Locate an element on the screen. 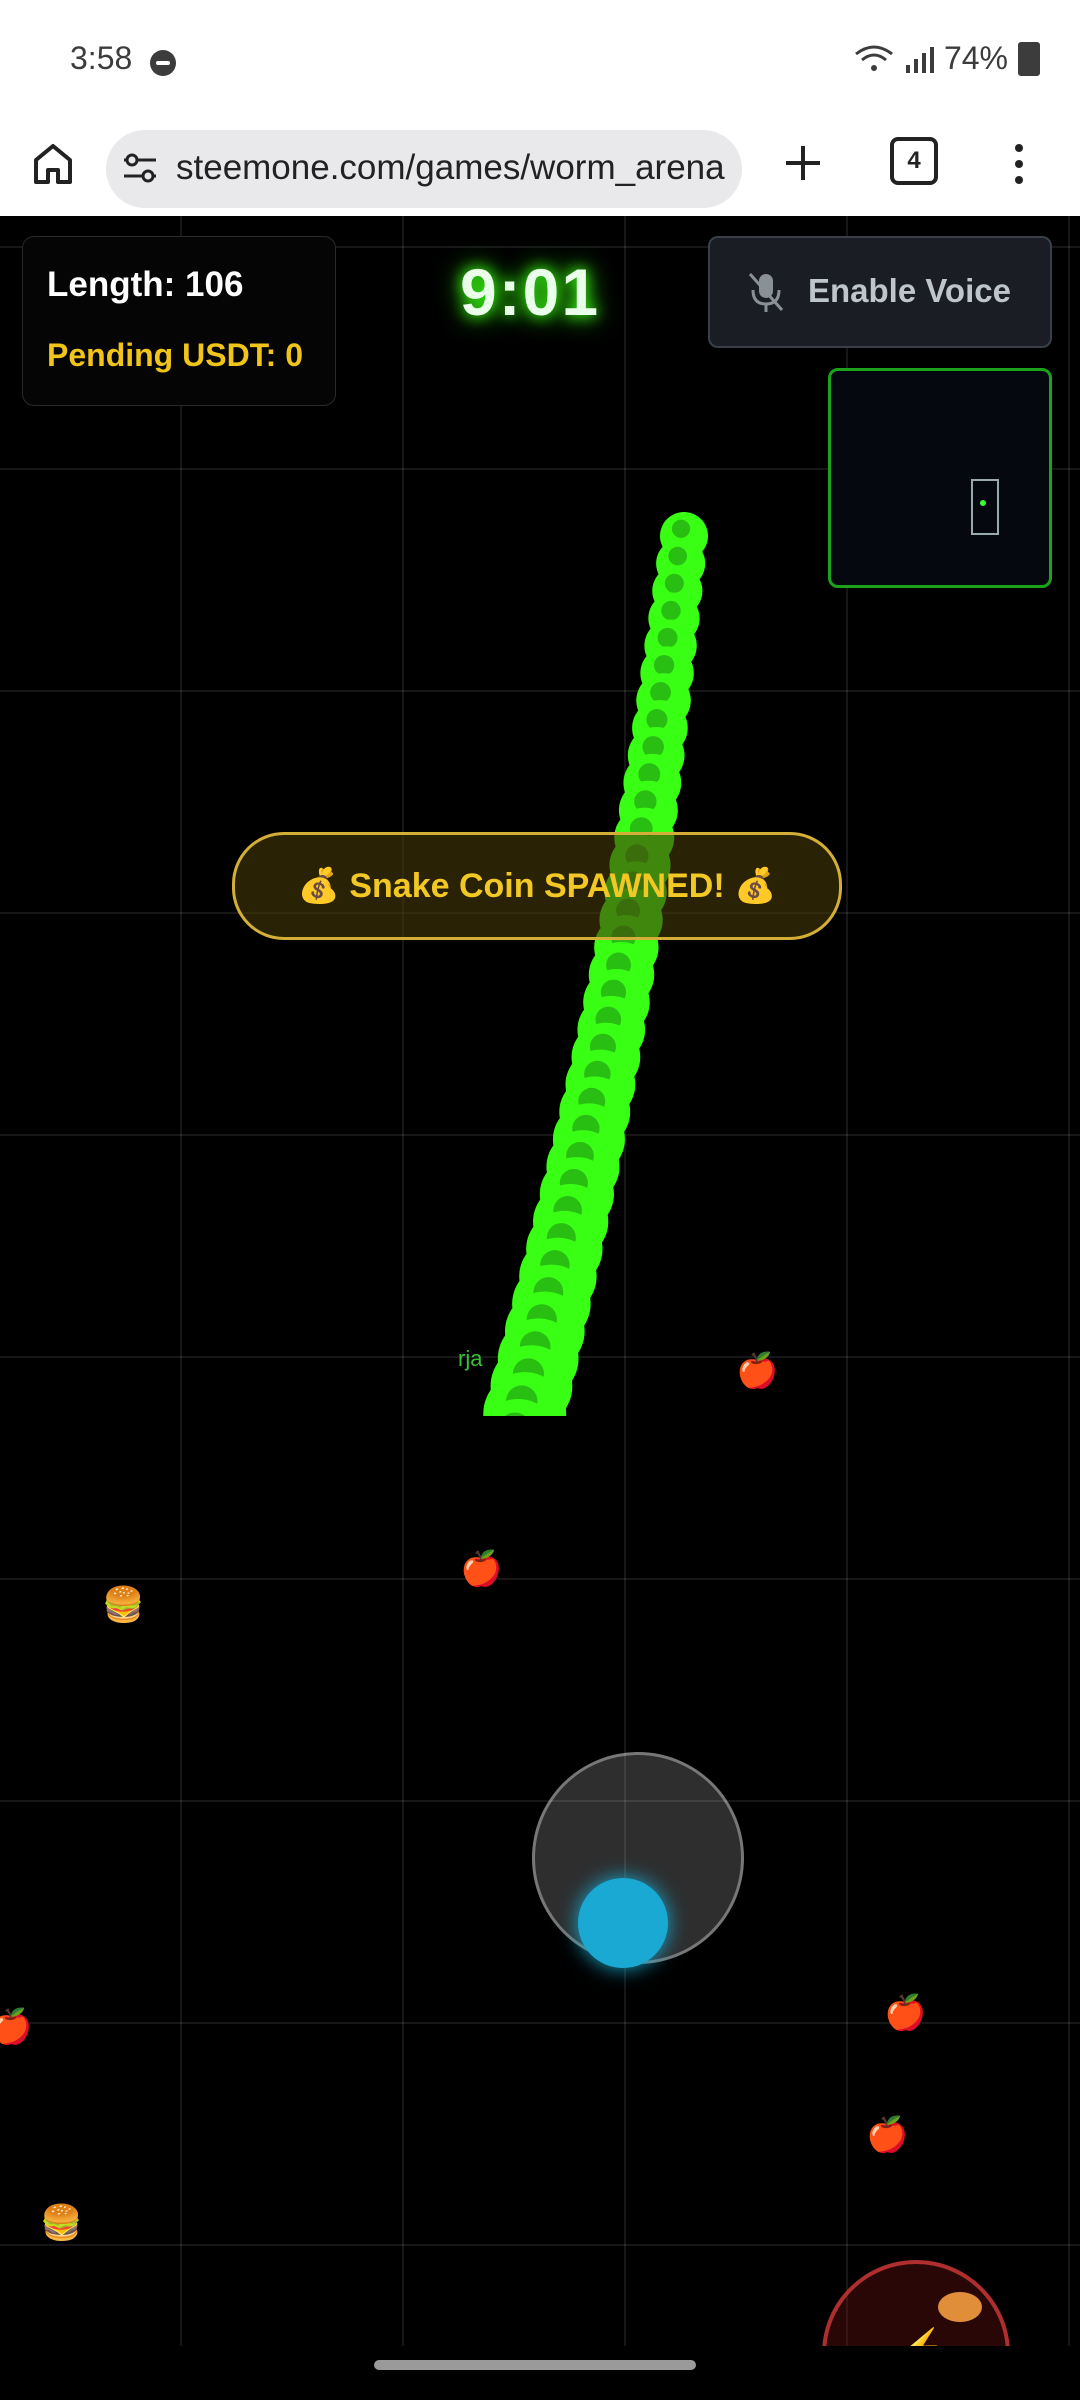 This screenshot has height=2400, width=1080. length-label: Length: 106 is located at coordinates (145, 284).